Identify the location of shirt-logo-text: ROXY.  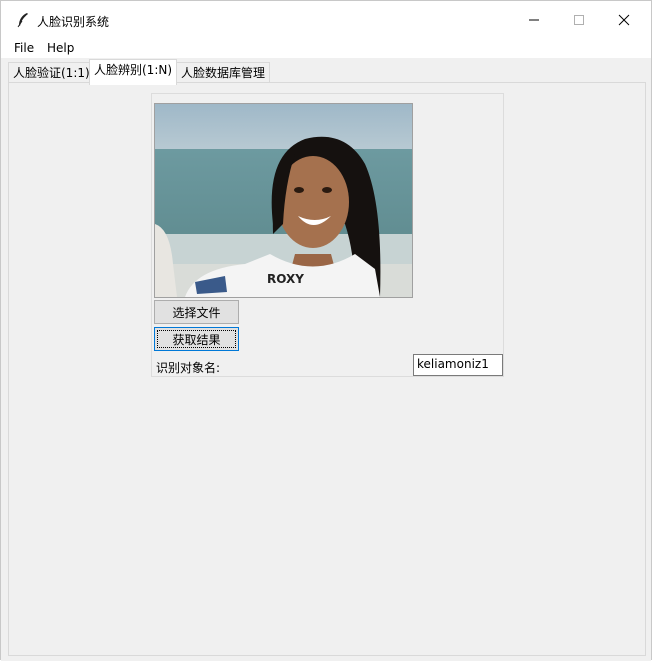
(285, 279).